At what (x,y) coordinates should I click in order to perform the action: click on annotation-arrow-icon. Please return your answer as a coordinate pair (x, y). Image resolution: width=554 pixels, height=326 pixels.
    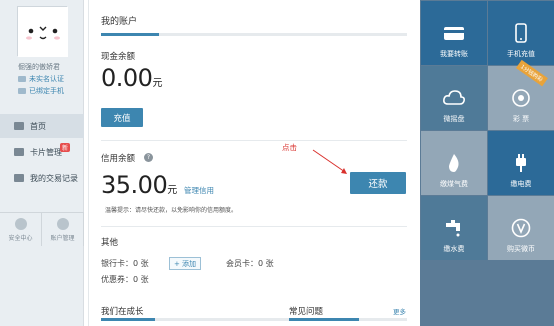
    Looking at the image, I should click on (329, 161).